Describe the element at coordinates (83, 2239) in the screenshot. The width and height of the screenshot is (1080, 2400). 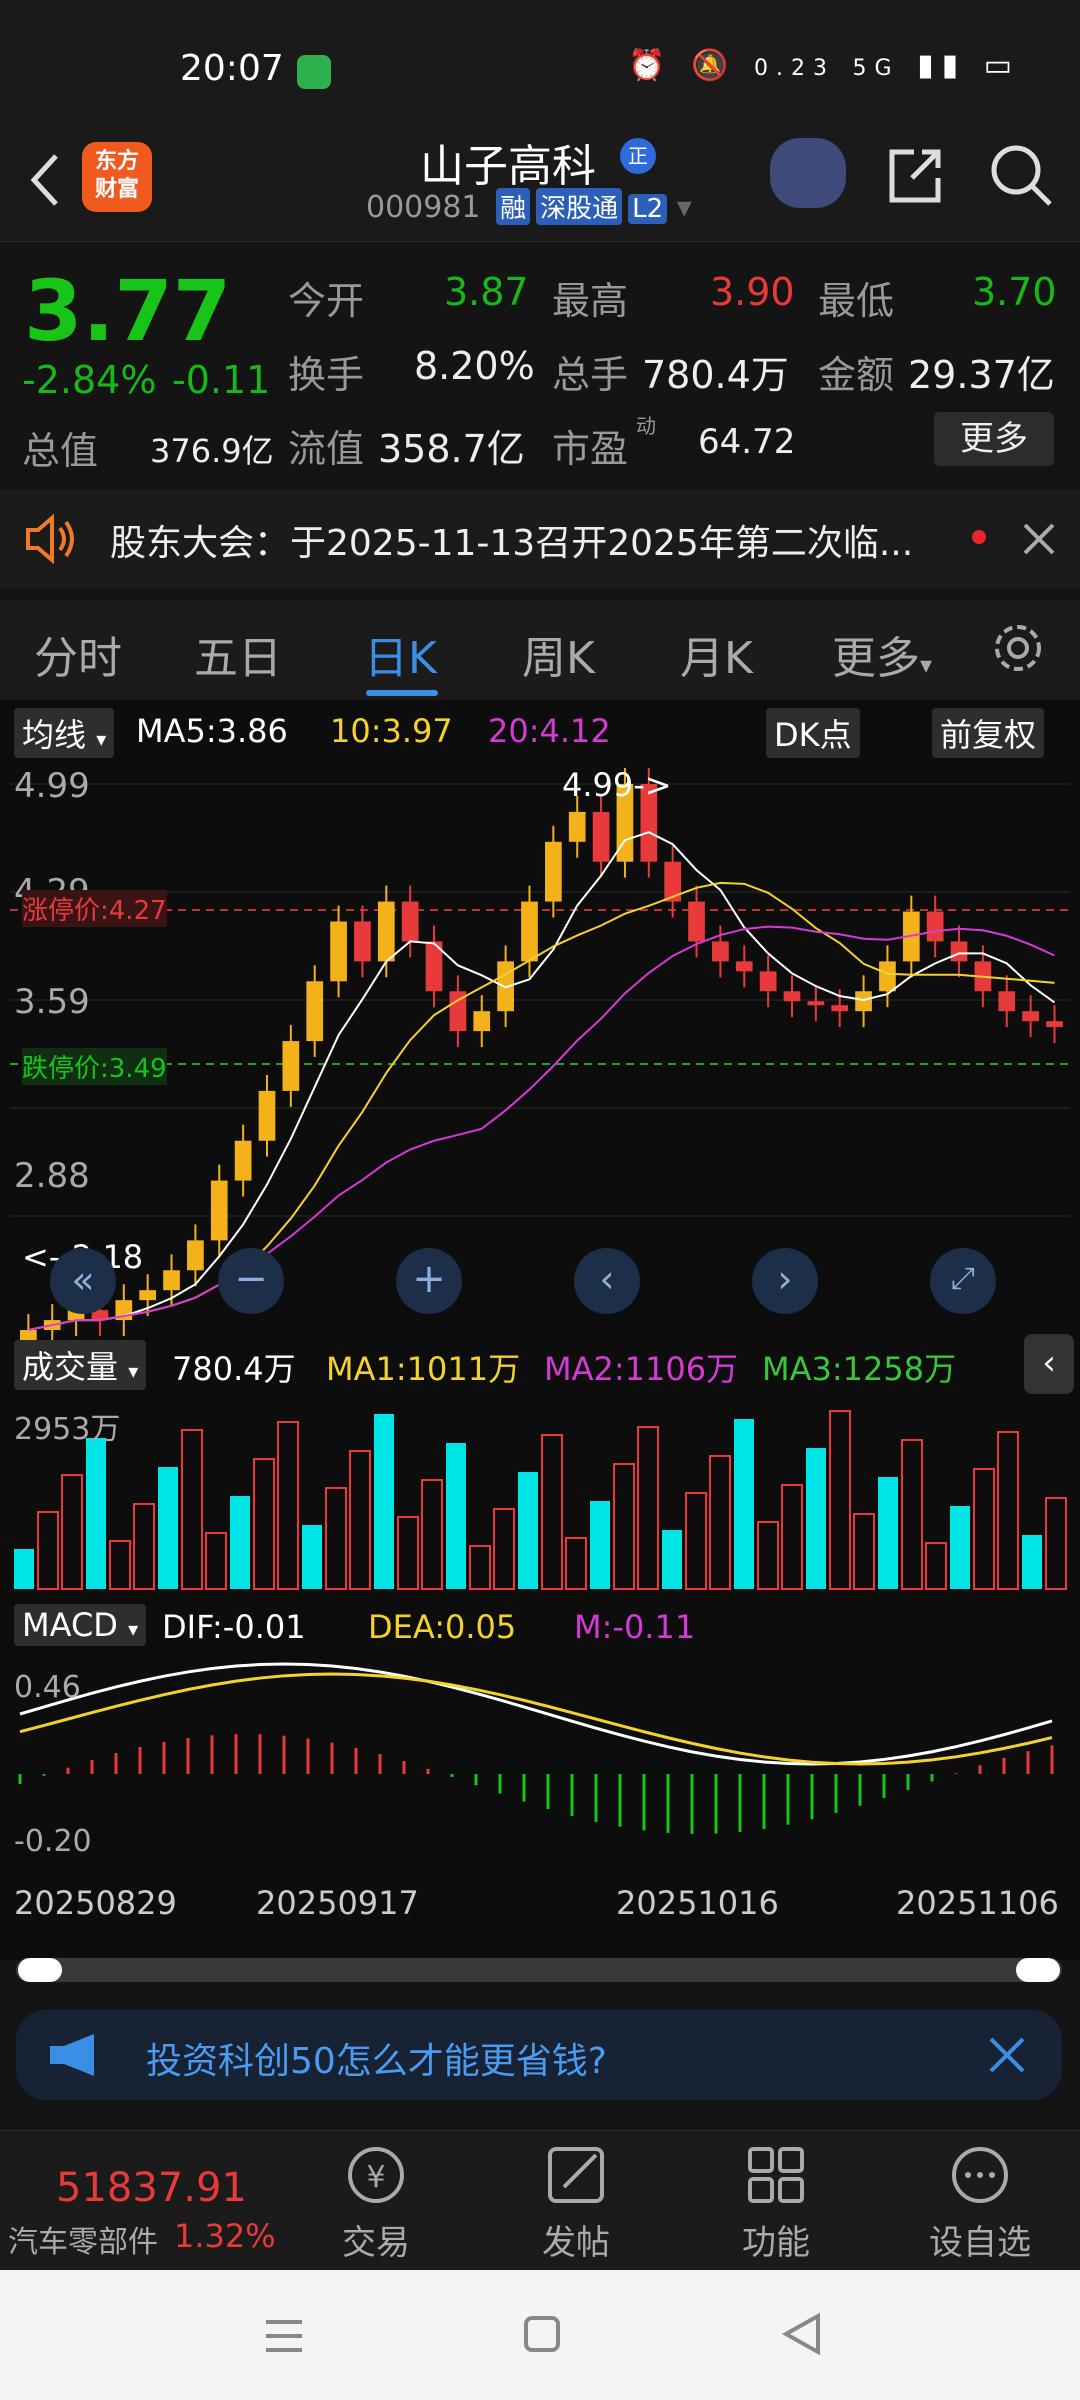
I see `sector-name: 汽车零部件` at that location.